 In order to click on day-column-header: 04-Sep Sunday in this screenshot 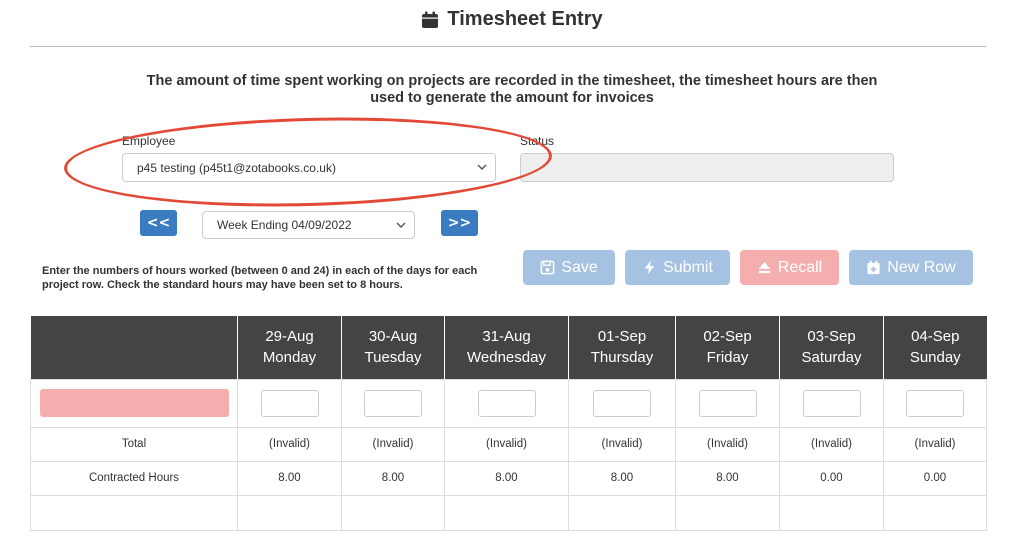, I will do `click(935, 347)`.